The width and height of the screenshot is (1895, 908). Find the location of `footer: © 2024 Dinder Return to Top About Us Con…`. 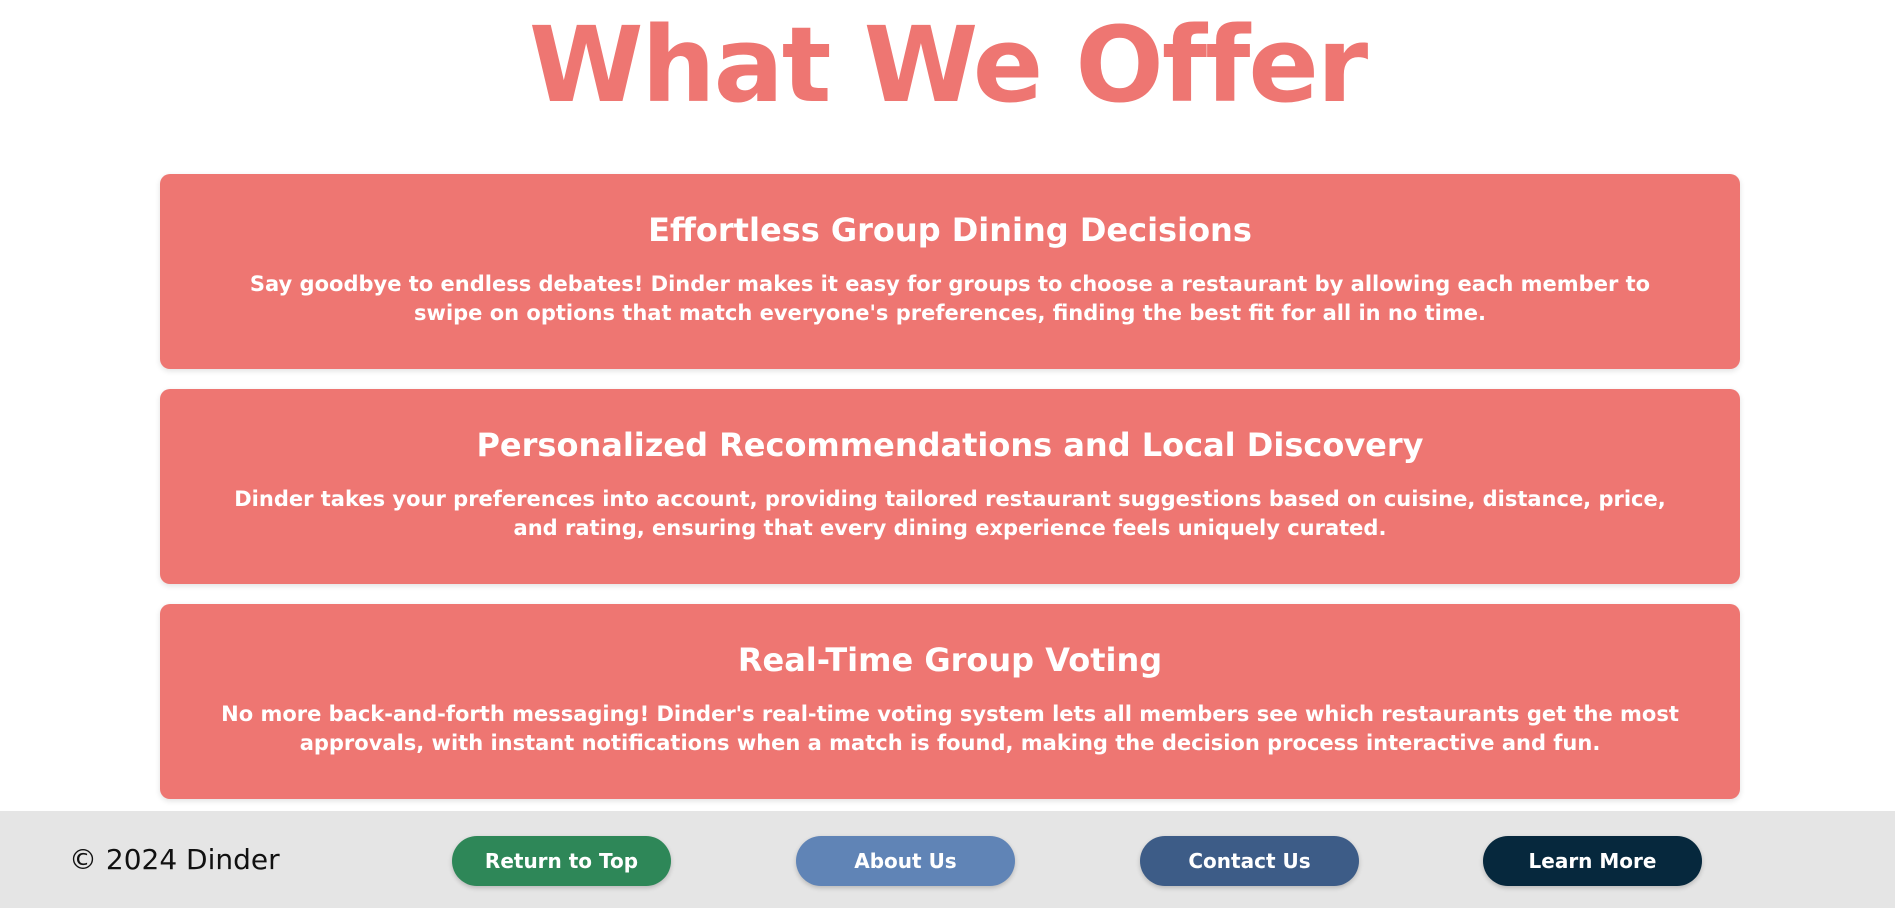

footer: © 2024 Dinder Return to Top About Us Con… is located at coordinates (947, 859).